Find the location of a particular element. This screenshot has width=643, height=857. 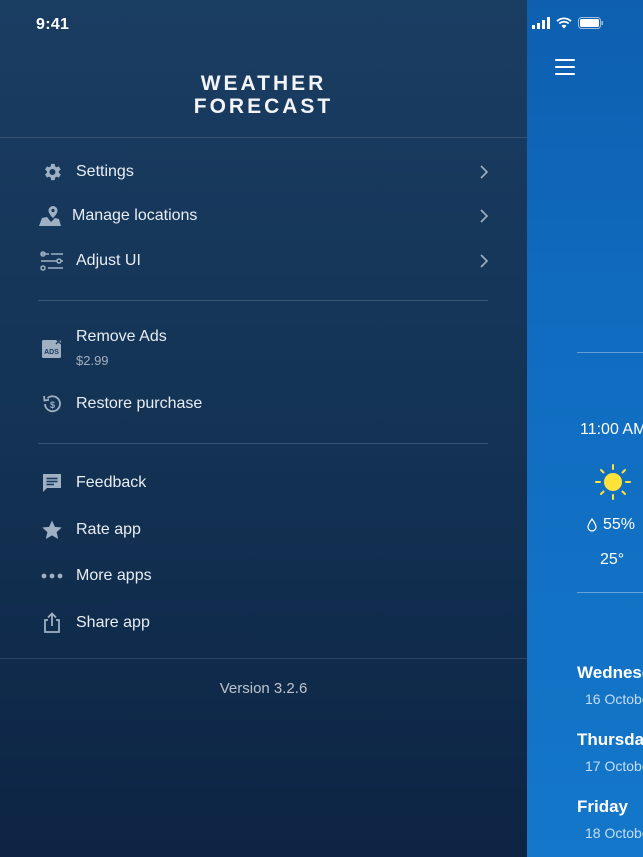

hourly-time: 11:00 AM is located at coordinates (611, 429).